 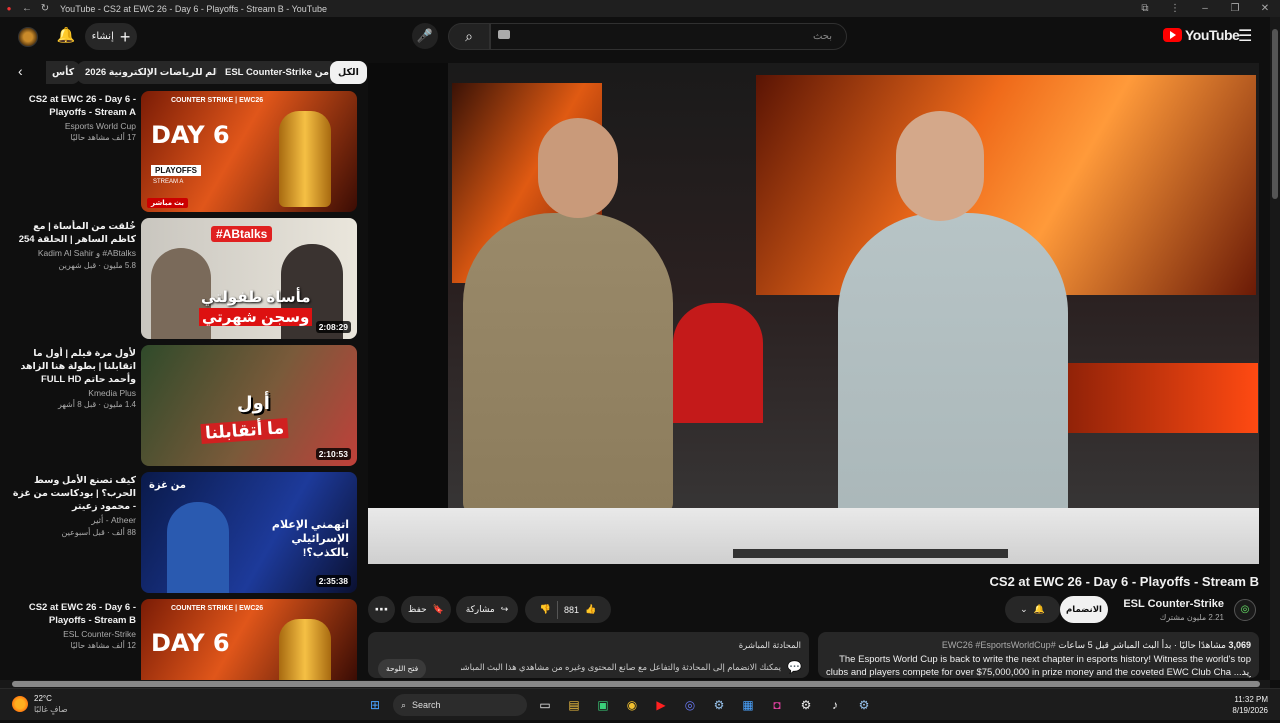 What do you see at coordinates (1175, 8) in the screenshot?
I see `menu-dots-icon: ⋮` at bounding box center [1175, 8].